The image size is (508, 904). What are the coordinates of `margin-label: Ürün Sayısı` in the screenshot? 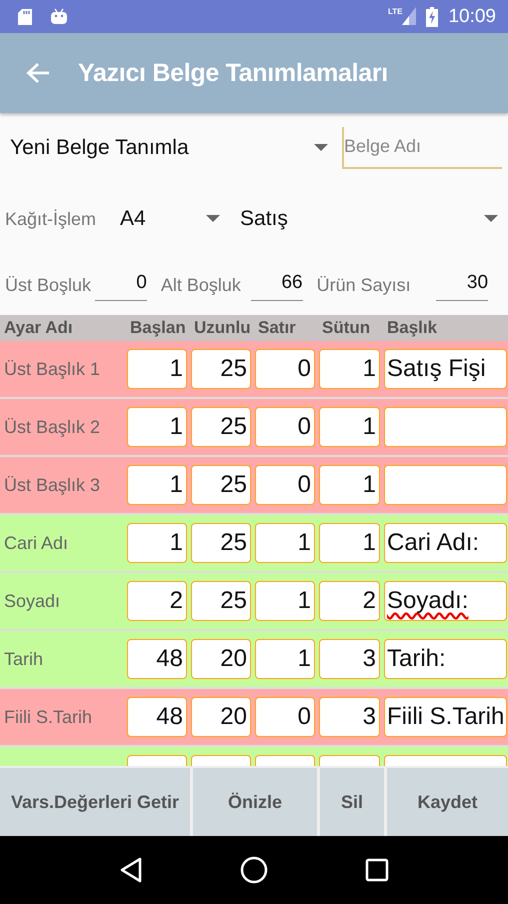 It's located at (363, 285).